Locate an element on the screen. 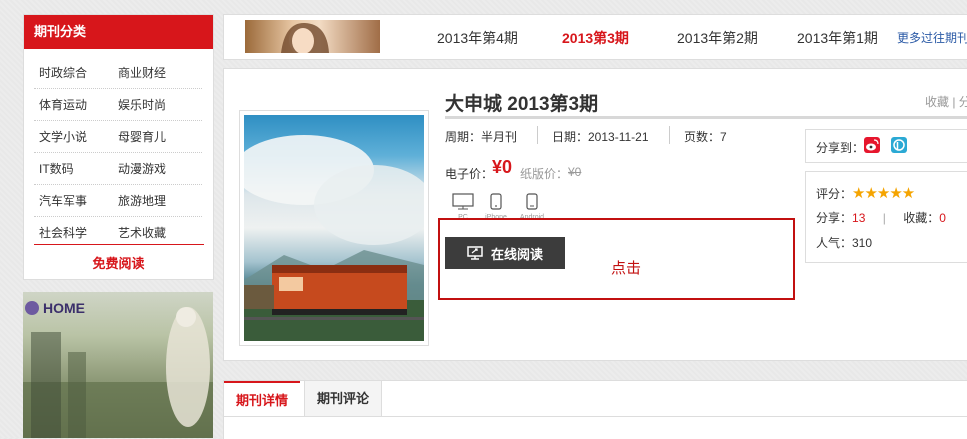 This screenshot has width=967, height=439. banner-label: HOME is located at coordinates (64, 308).